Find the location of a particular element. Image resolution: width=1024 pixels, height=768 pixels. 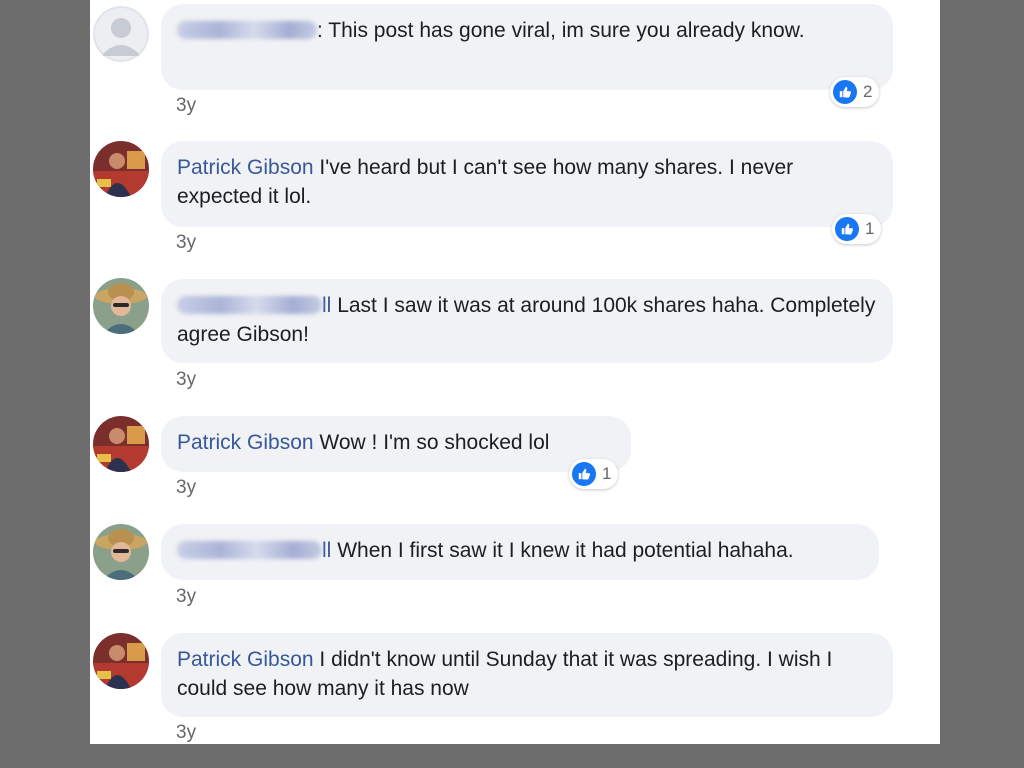

default-avatar-icon is located at coordinates (121, 34).